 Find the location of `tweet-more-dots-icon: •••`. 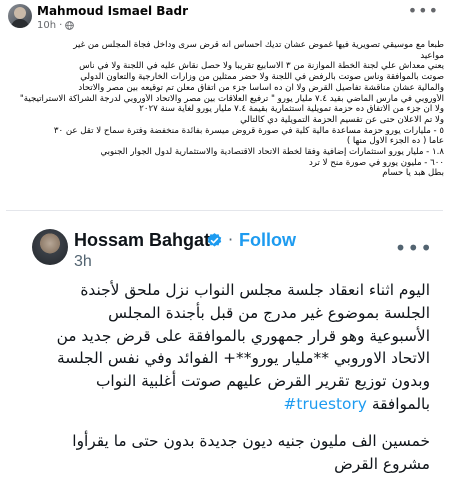

tweet-more-dots-icon: ••• is located at coordinates (413, 248).